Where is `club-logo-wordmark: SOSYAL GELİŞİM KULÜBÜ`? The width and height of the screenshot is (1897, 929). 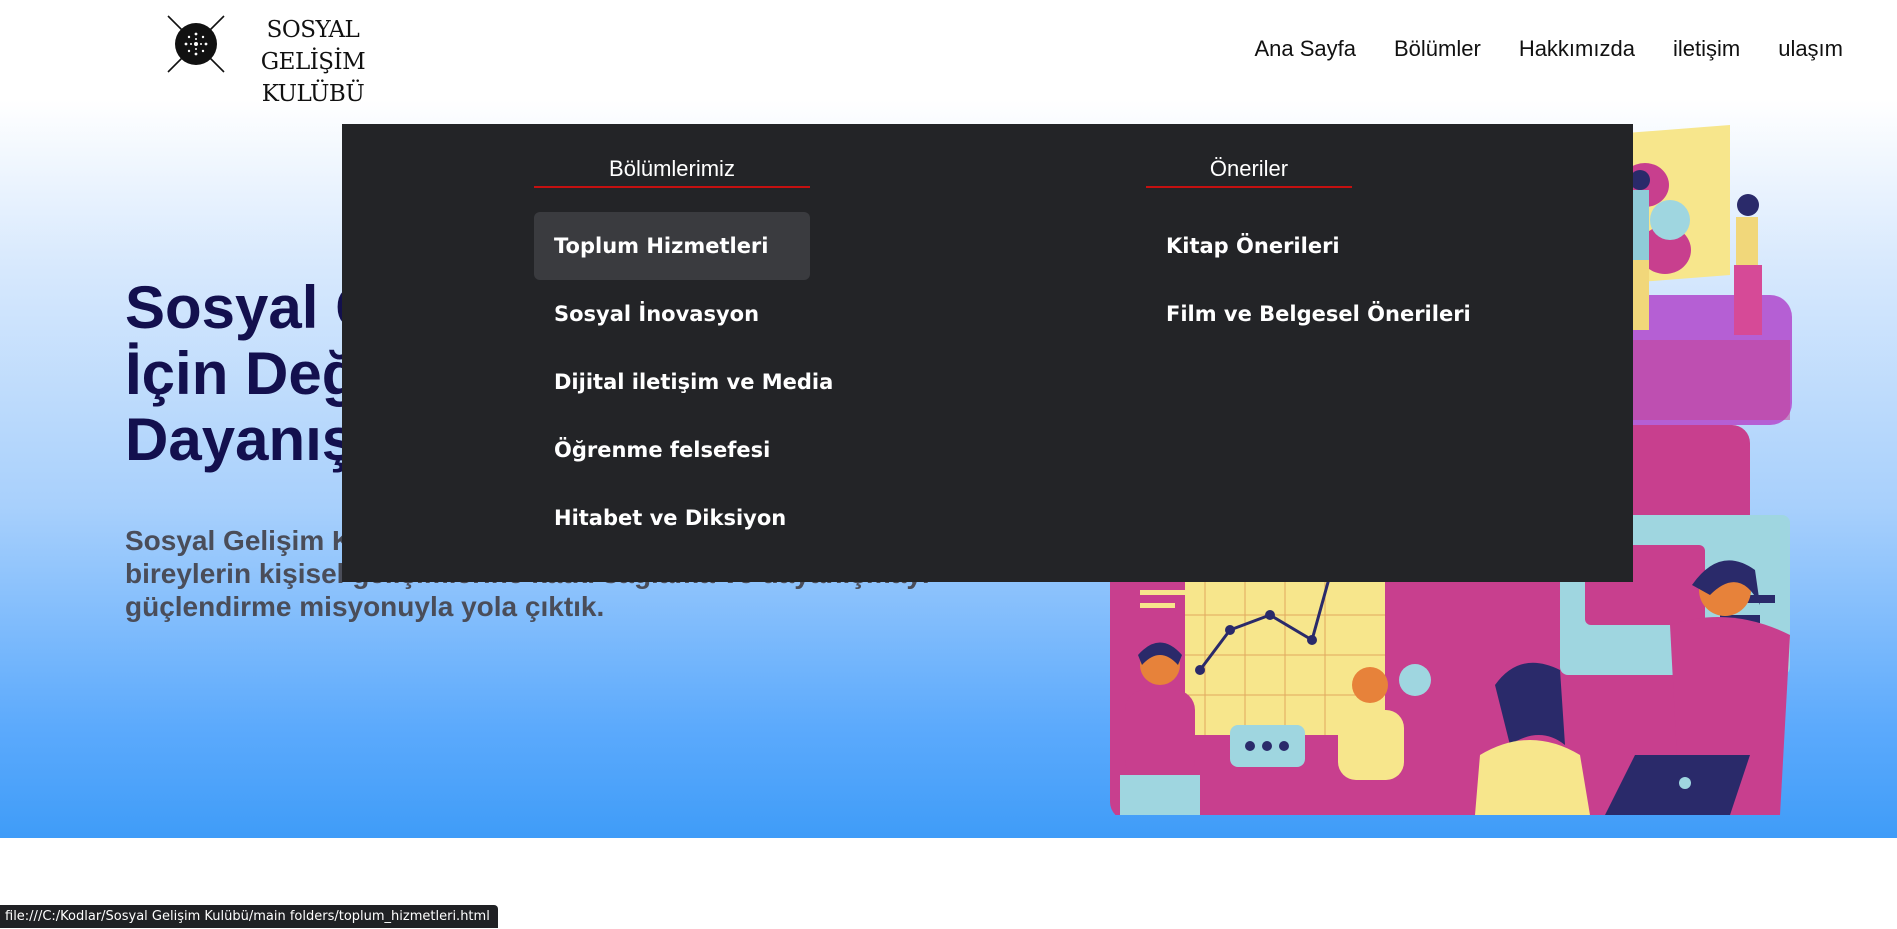
club-logo-wordmark: SOSYAL GELİŞİM KULÜBÜ is located at coordinates (313, 62).